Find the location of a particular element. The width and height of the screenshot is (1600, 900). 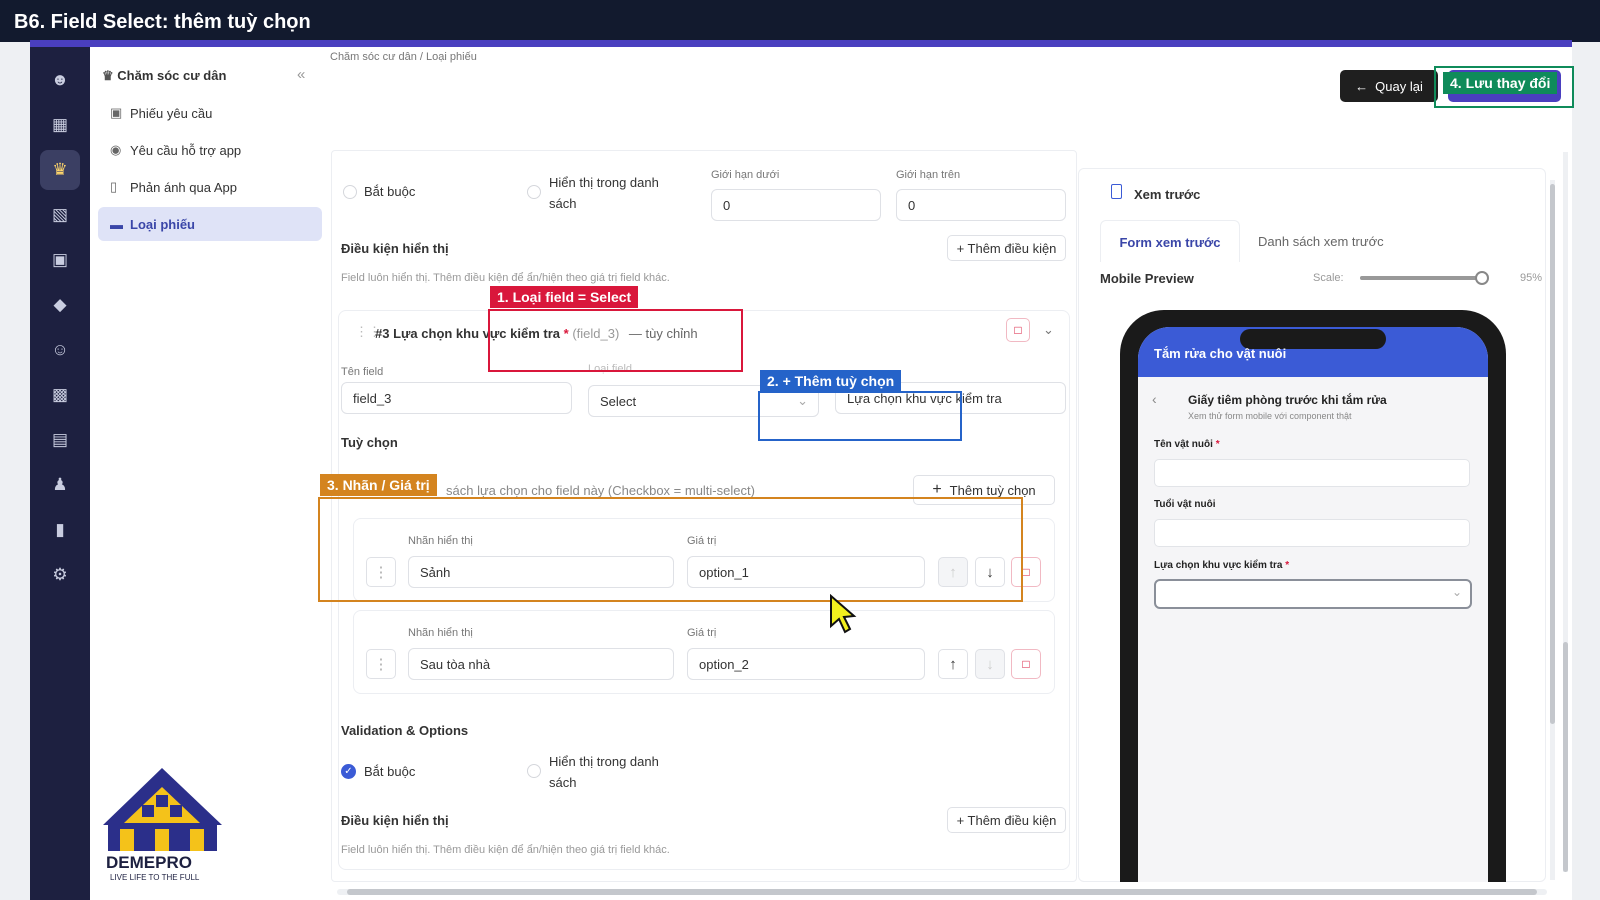

show-in-list-label-prev: Hiển thị trong danh is located at coordinates (604, 182).